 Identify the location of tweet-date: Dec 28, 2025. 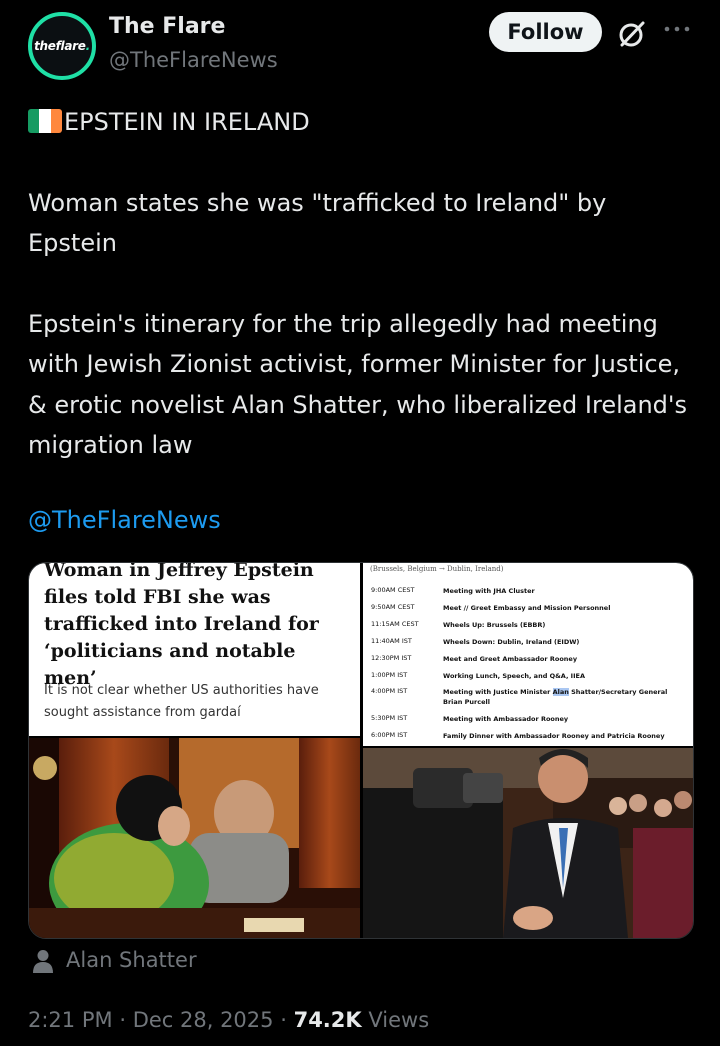
(203, 1020).